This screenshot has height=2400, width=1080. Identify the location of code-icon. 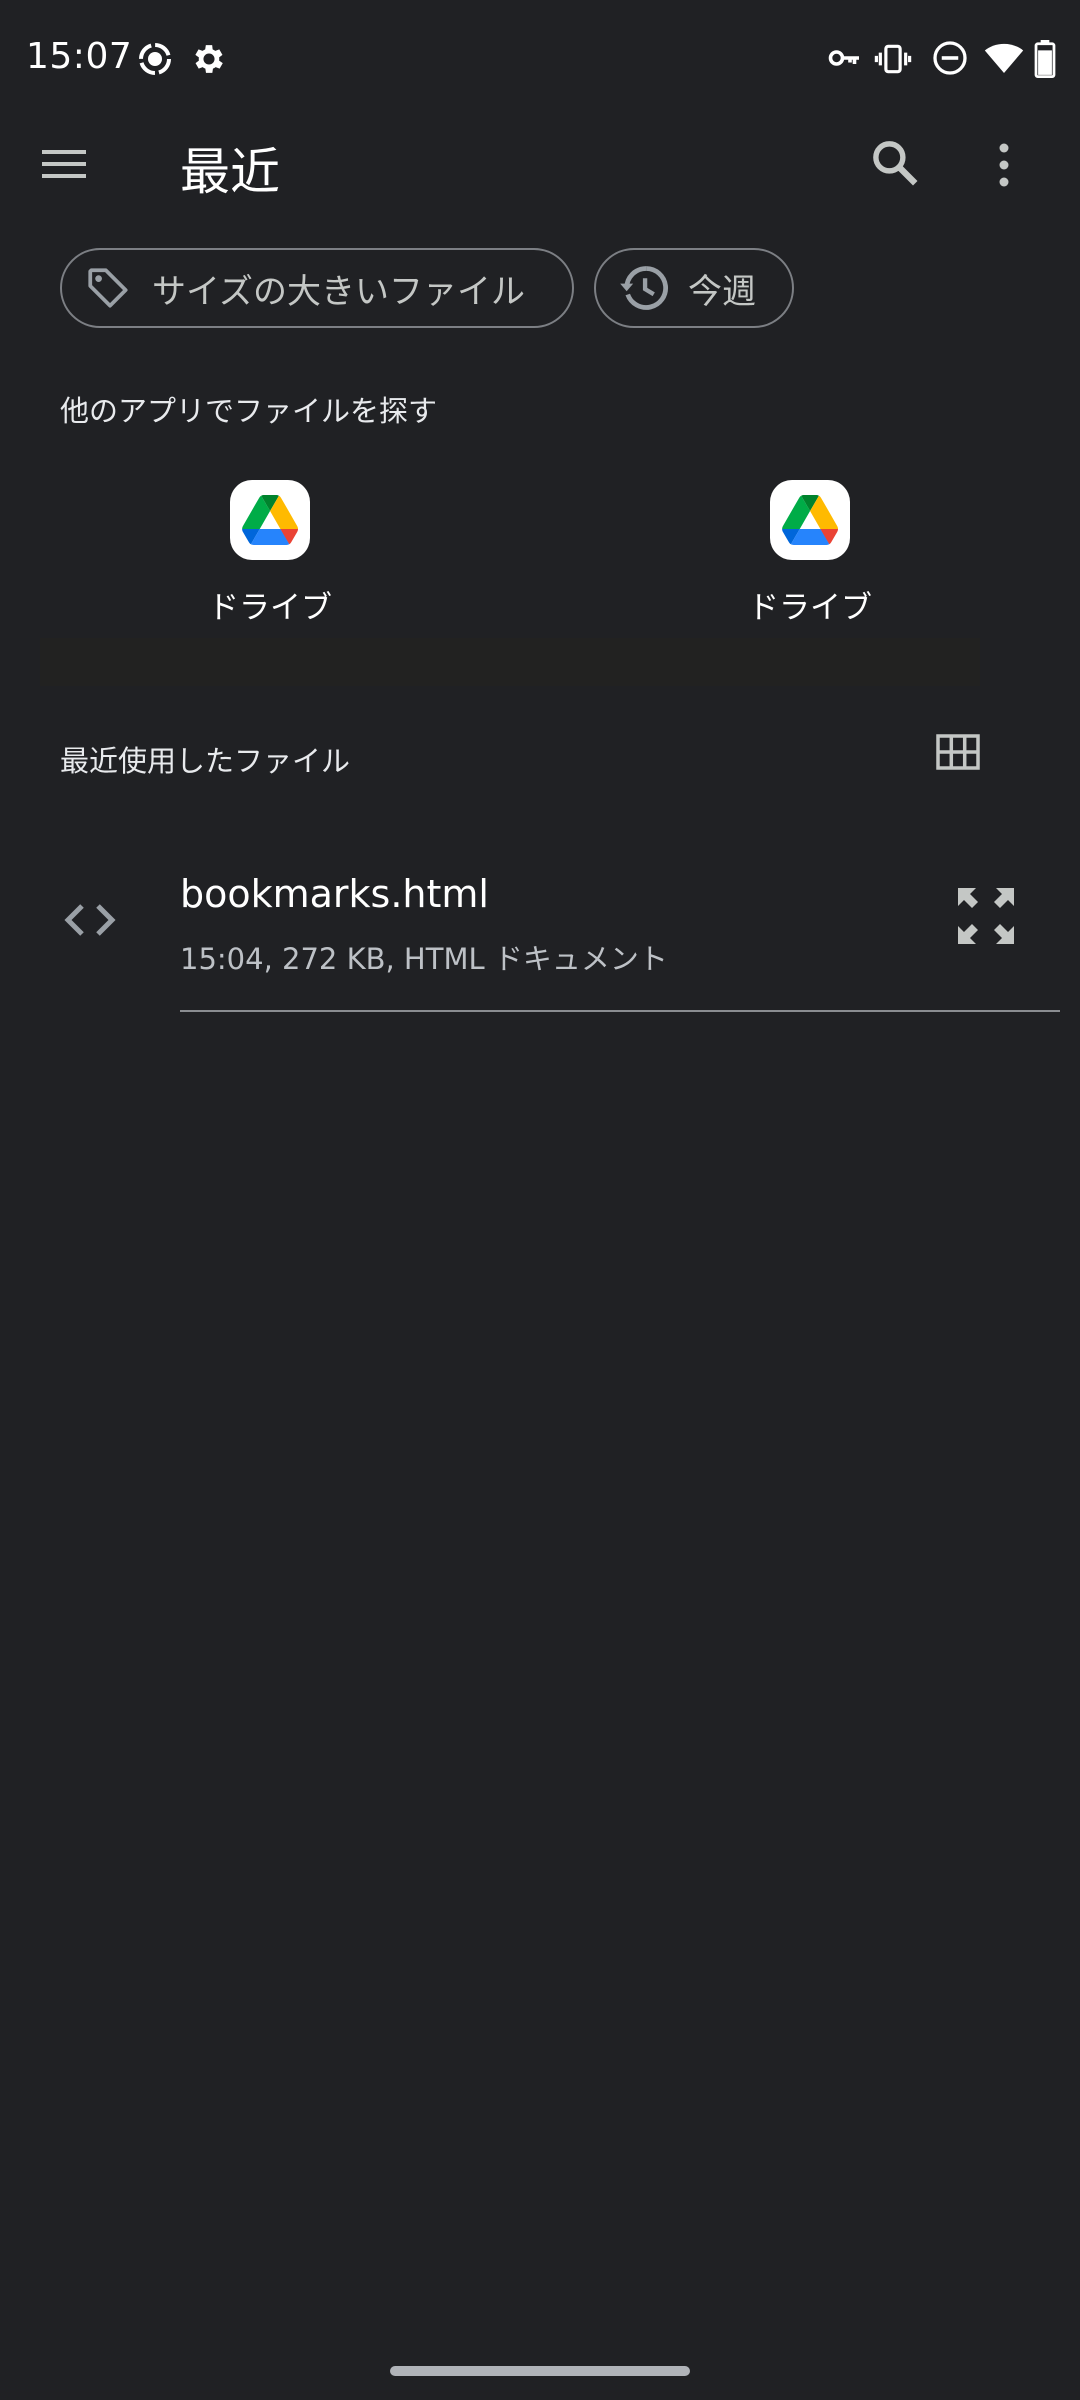
(90, 922).